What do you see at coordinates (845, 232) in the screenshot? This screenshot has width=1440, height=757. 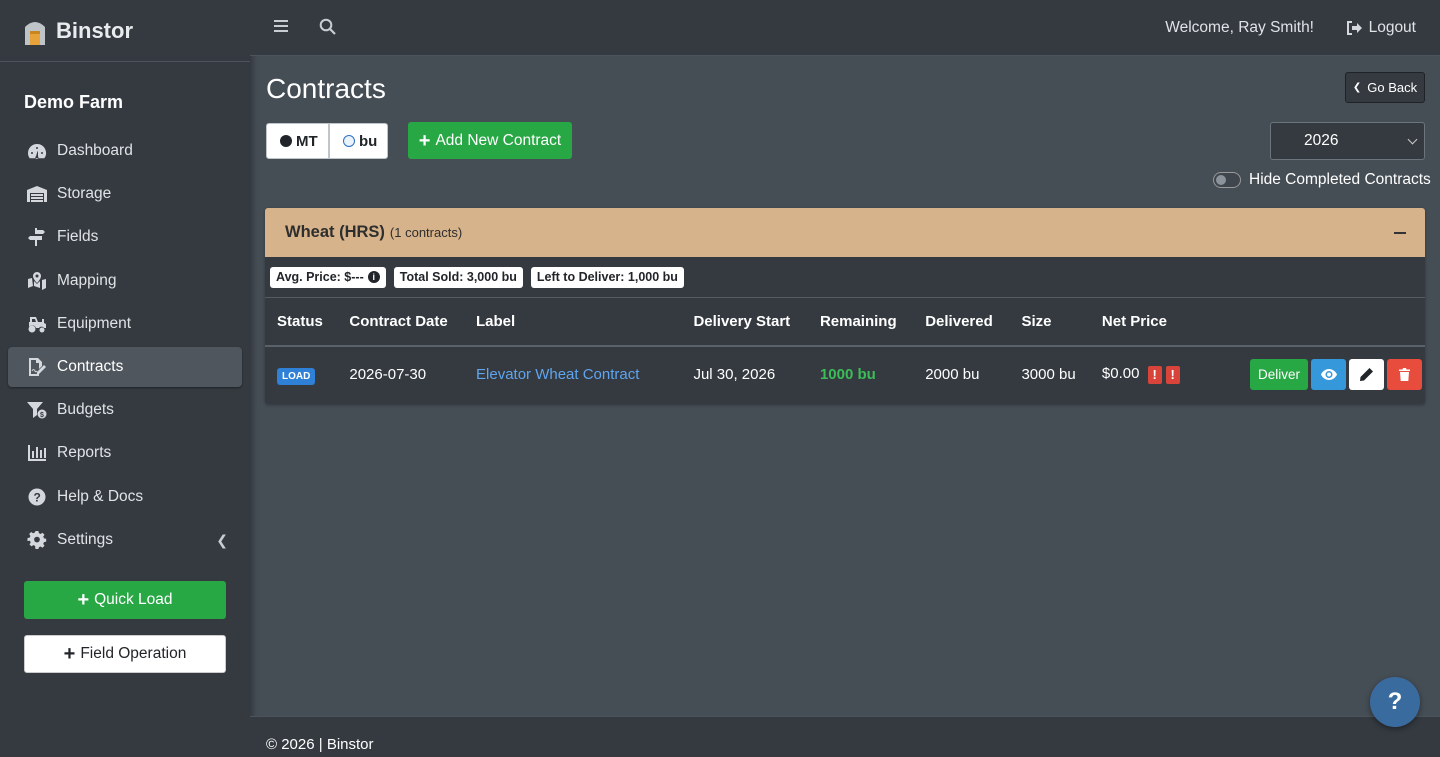 I see `contract-group-header: Wheat (HRS) (1 contracts)` at bounding box center [845, 232].